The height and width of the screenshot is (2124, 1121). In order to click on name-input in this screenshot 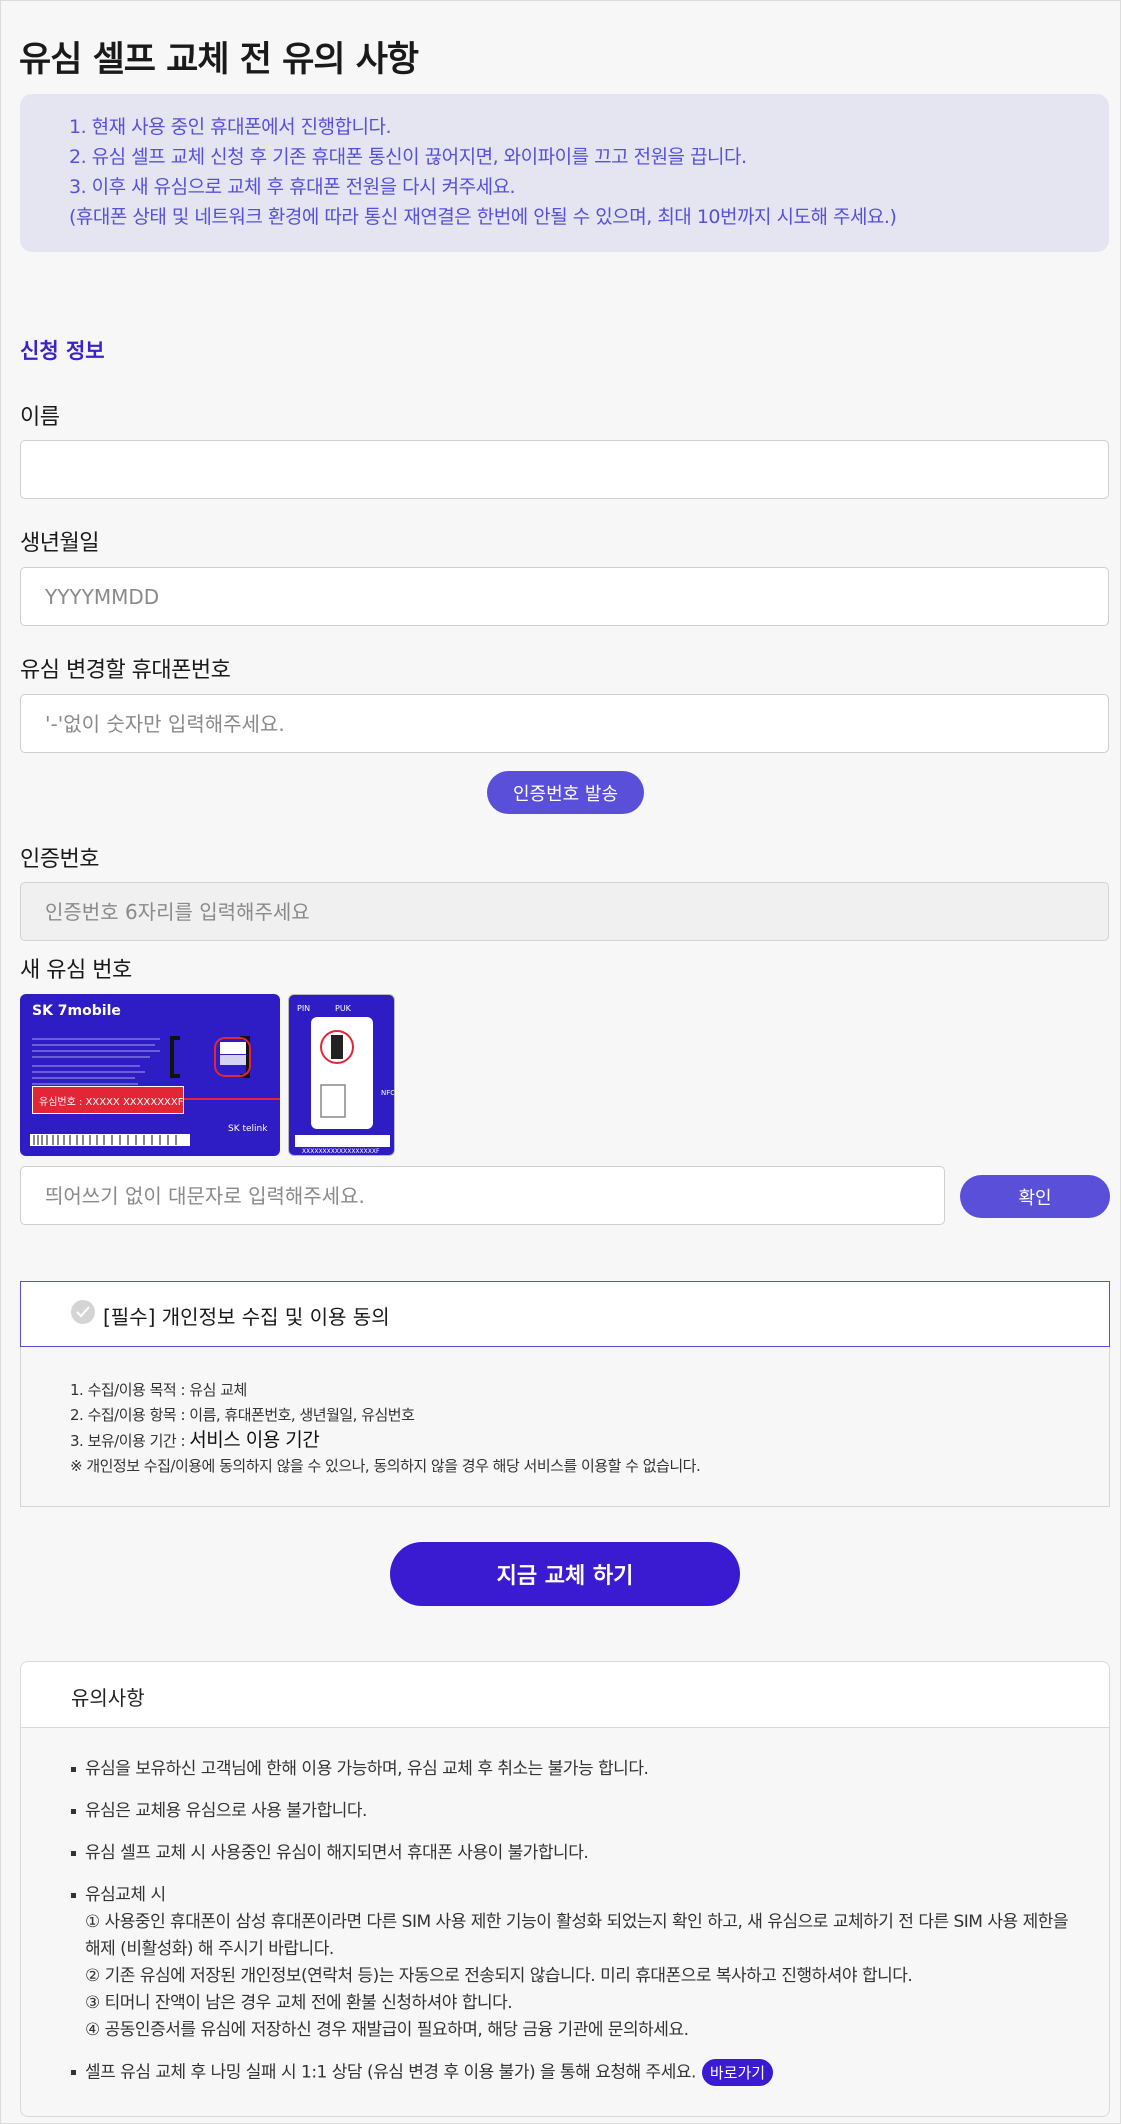, I will do `click(564, 469)`.